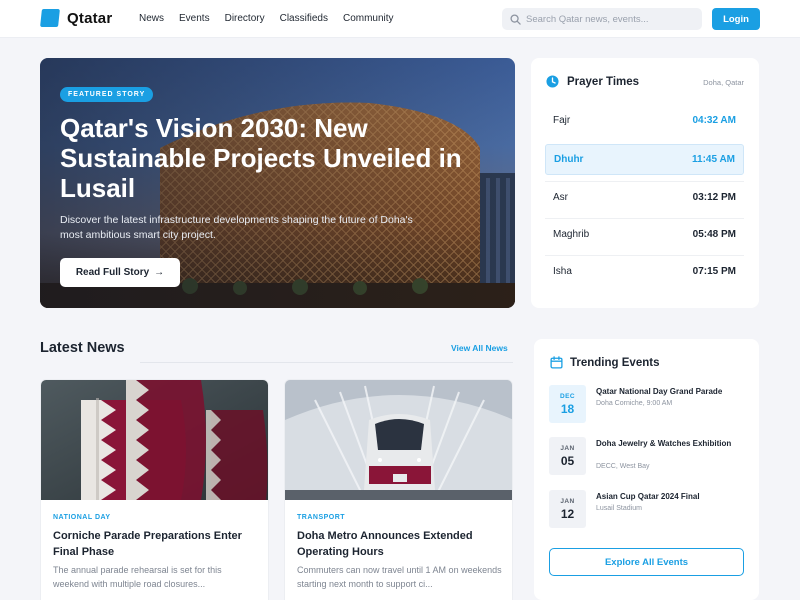 This screenshot has width=800, height=600. Describe the element at coordinates (151, 18) in the screenshot. I see `nav-item-news: News` at that location.